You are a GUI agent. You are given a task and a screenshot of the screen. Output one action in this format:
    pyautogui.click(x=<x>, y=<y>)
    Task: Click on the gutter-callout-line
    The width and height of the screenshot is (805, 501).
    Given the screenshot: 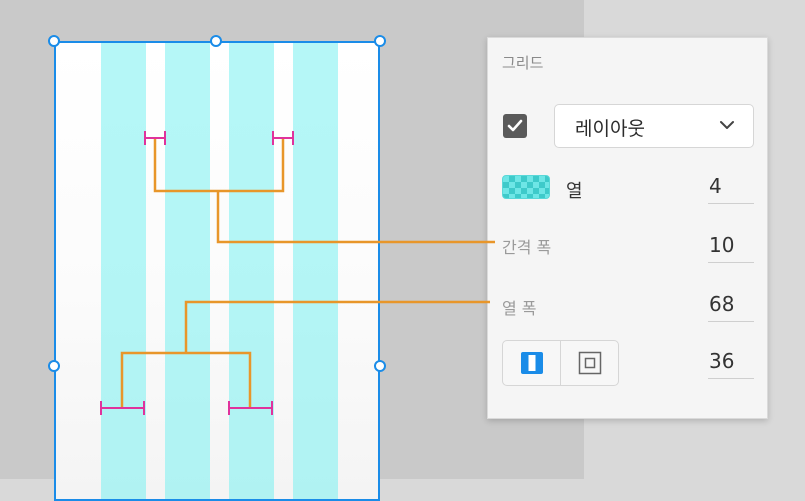 What is the action you would take?
    pyautogui.click(x=324, y=191)
    